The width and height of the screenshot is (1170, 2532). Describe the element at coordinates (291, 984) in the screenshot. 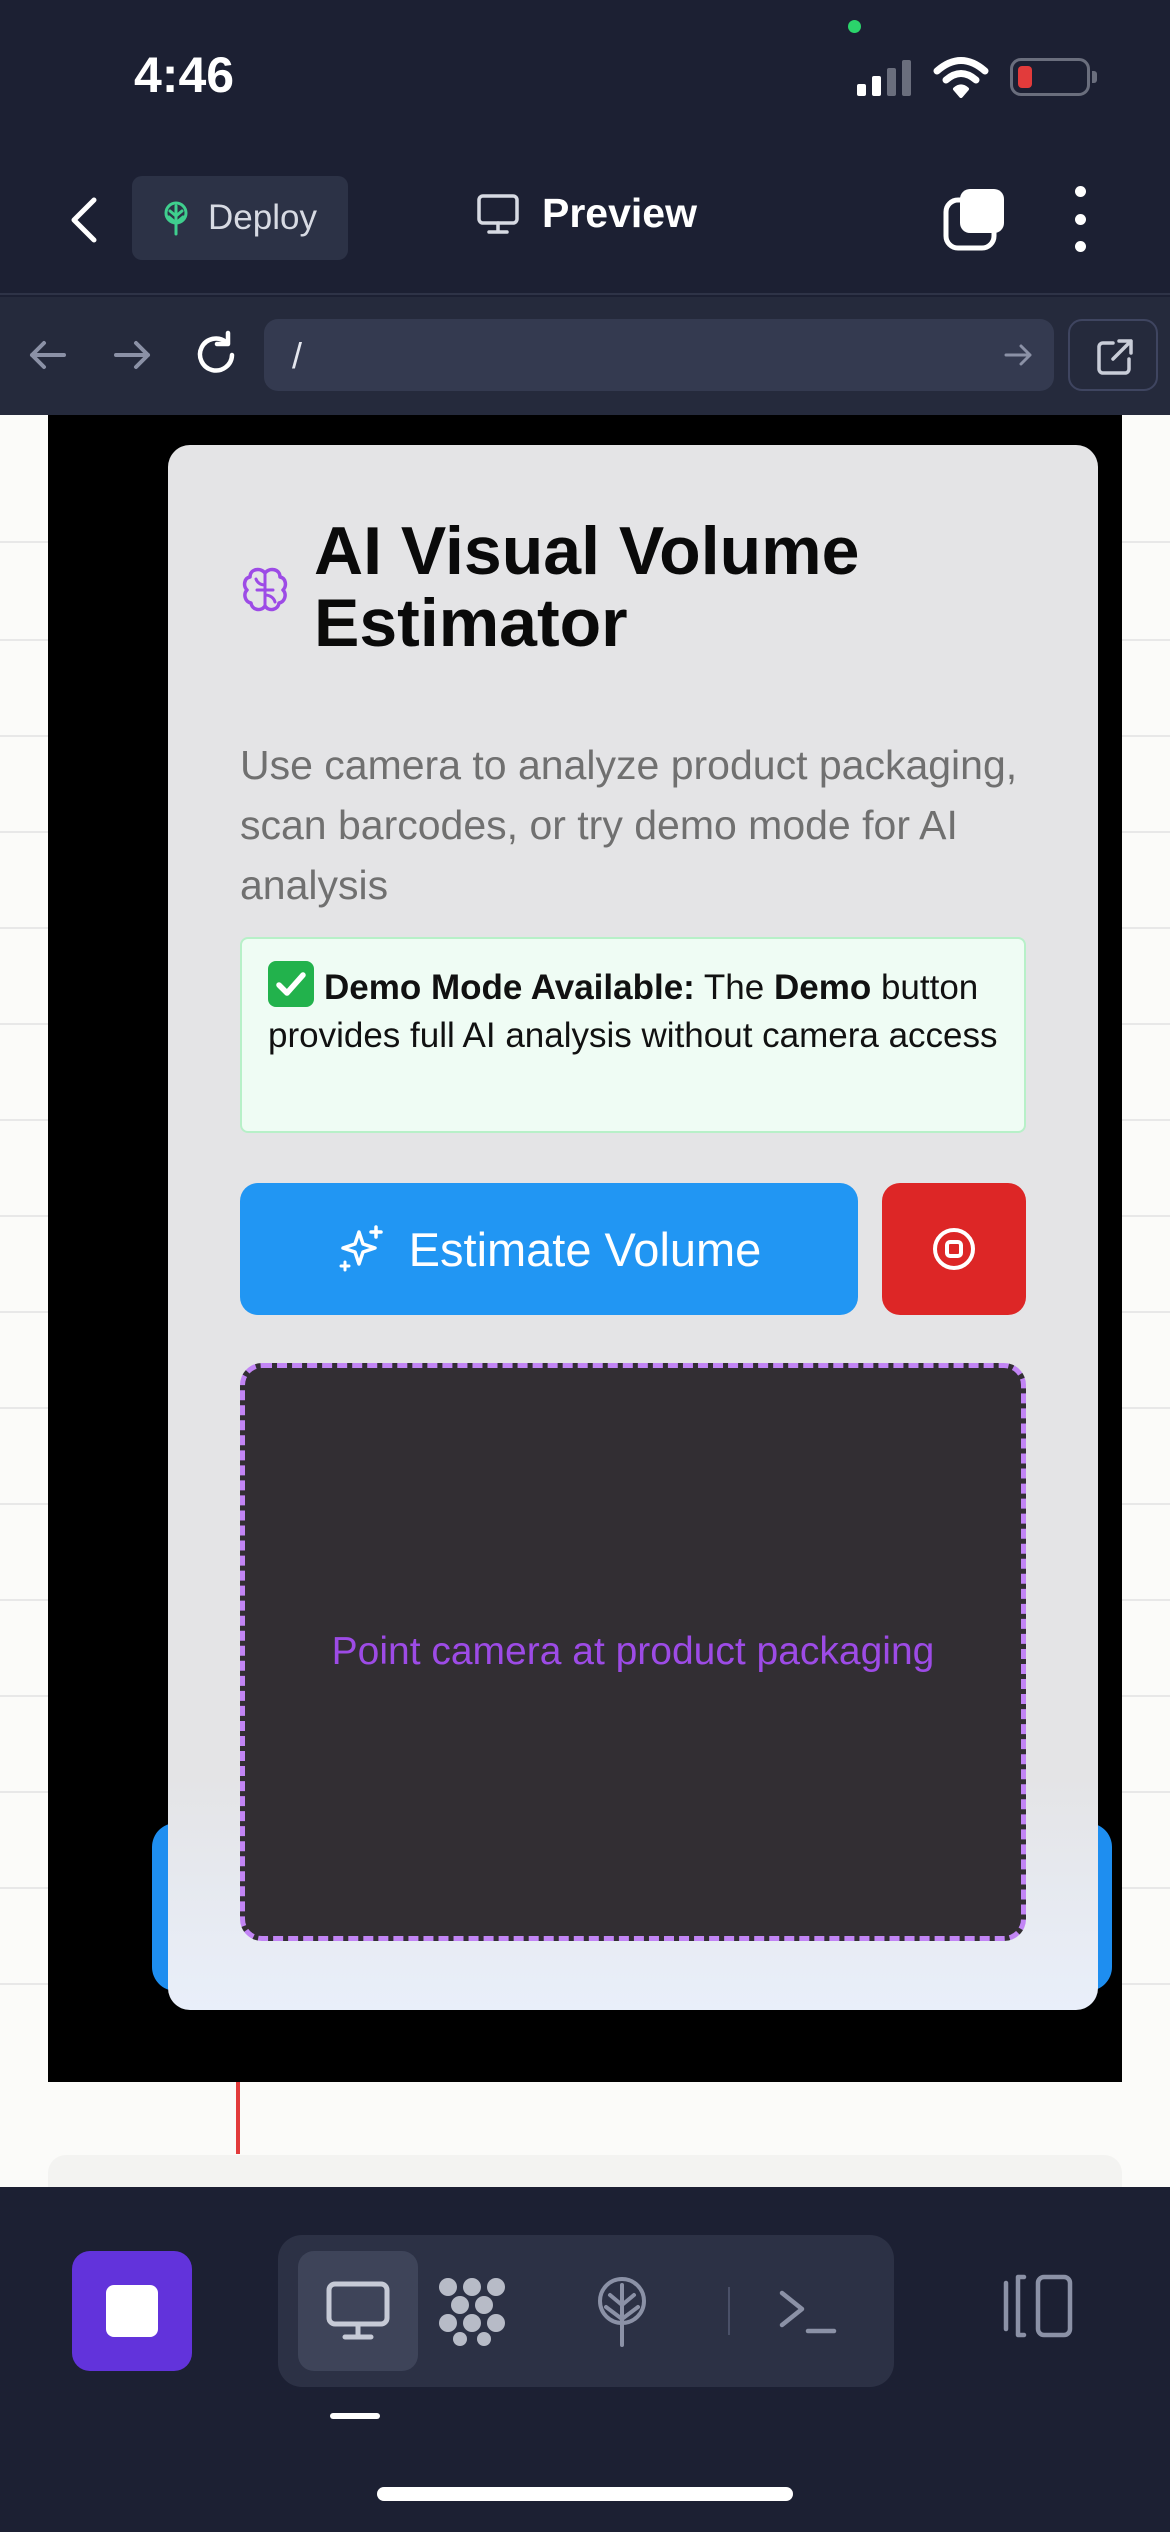

I see `check-icon` at that location.